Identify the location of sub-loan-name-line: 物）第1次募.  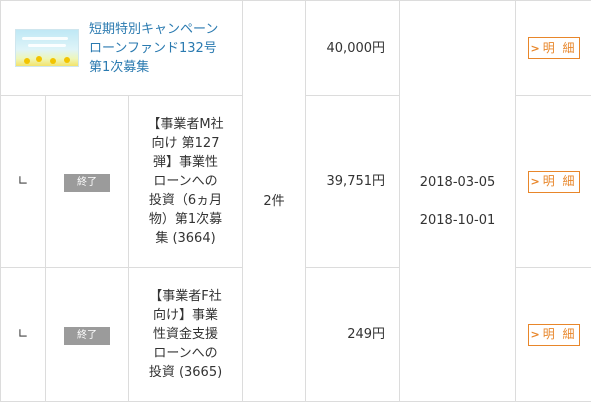
(185, 219).